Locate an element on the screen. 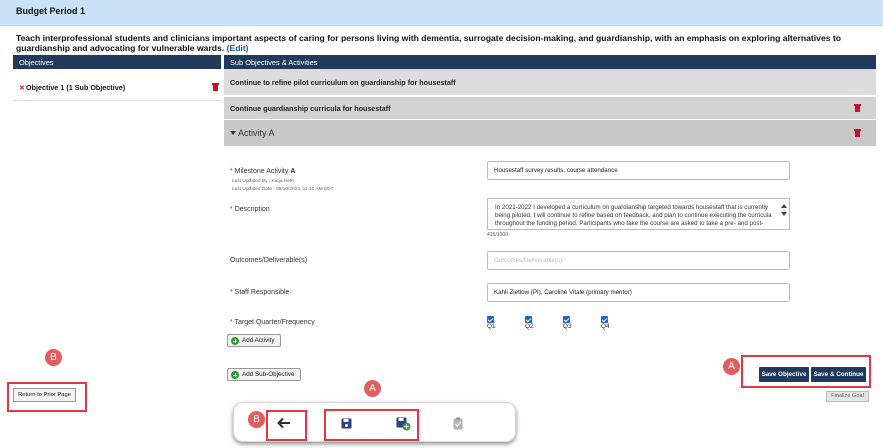 The image size is (883, 448). outcomes-label: Outcomes/Deliverable(s) is located at coordinates (269, 260).